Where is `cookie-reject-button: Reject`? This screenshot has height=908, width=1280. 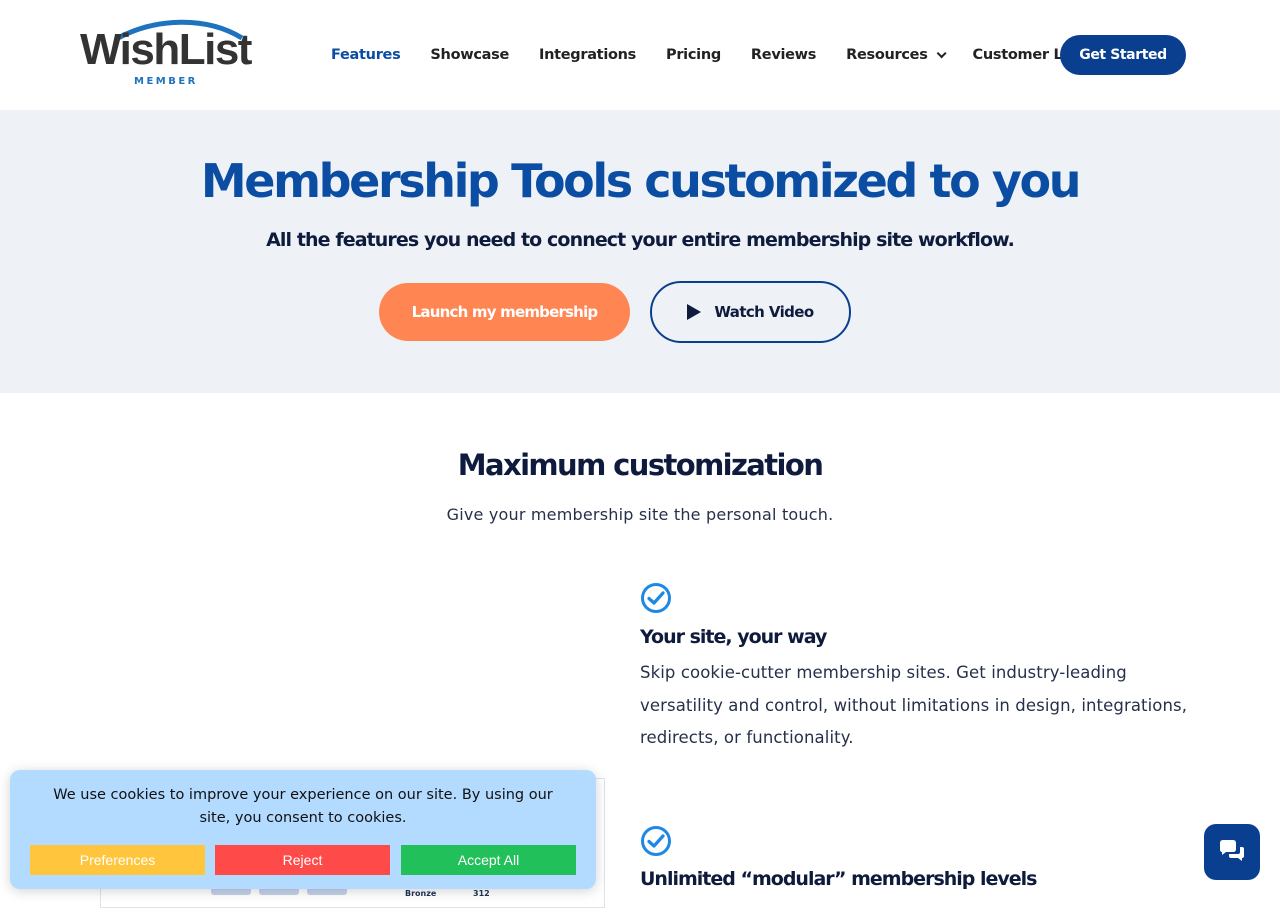 cookie-reject-button: Reject is located at coordinates (302, 860).